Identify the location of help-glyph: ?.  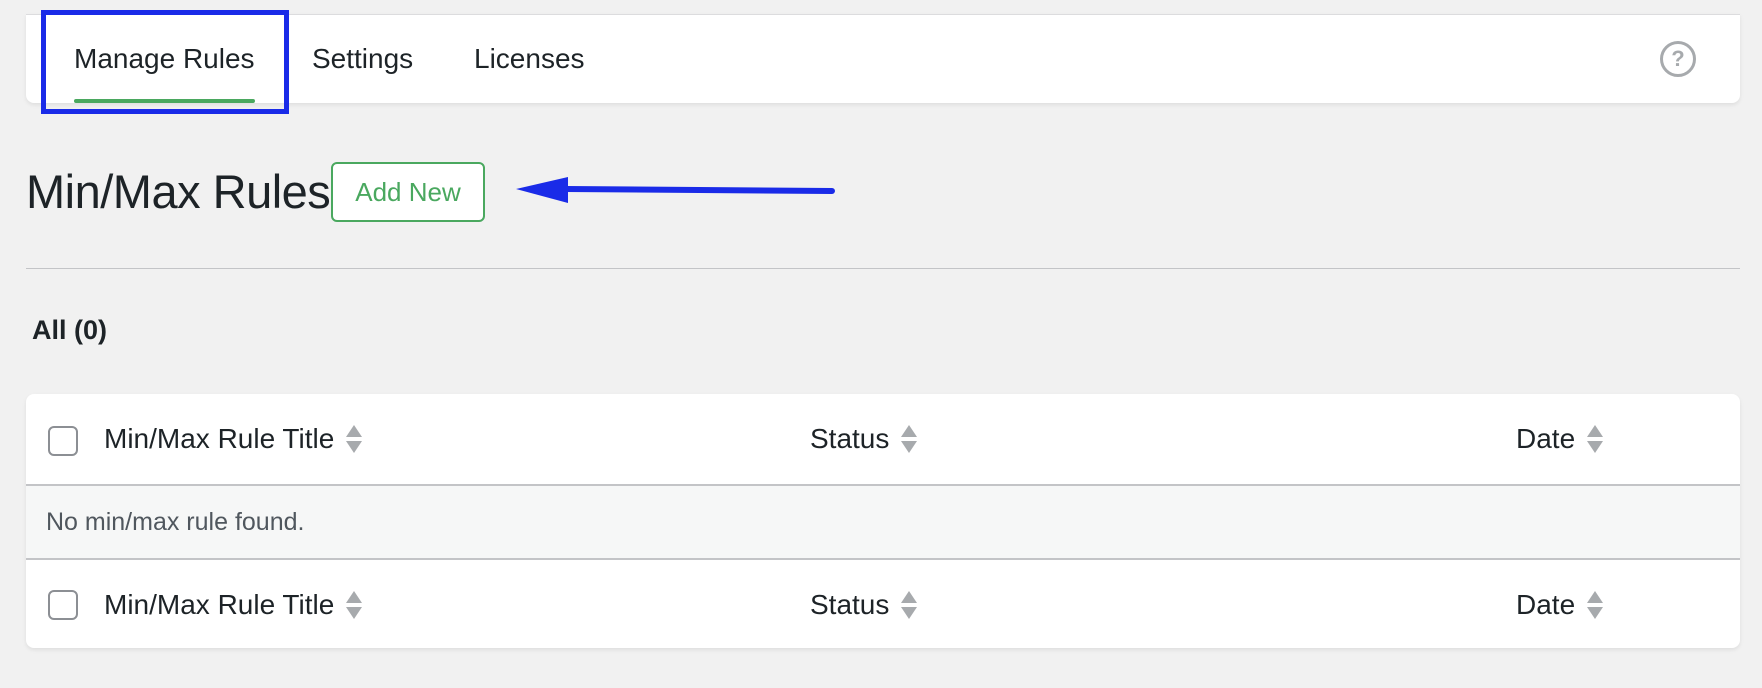
(1678, 58).